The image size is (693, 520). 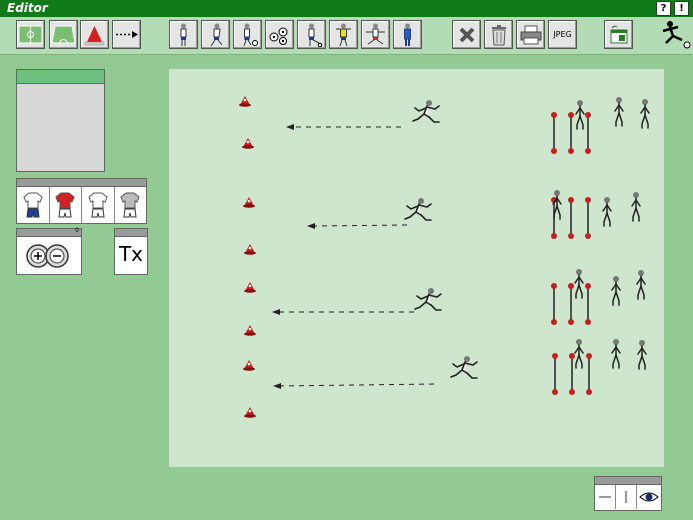 I want to click on vertical-line-icon, so click(x=626, y=497).